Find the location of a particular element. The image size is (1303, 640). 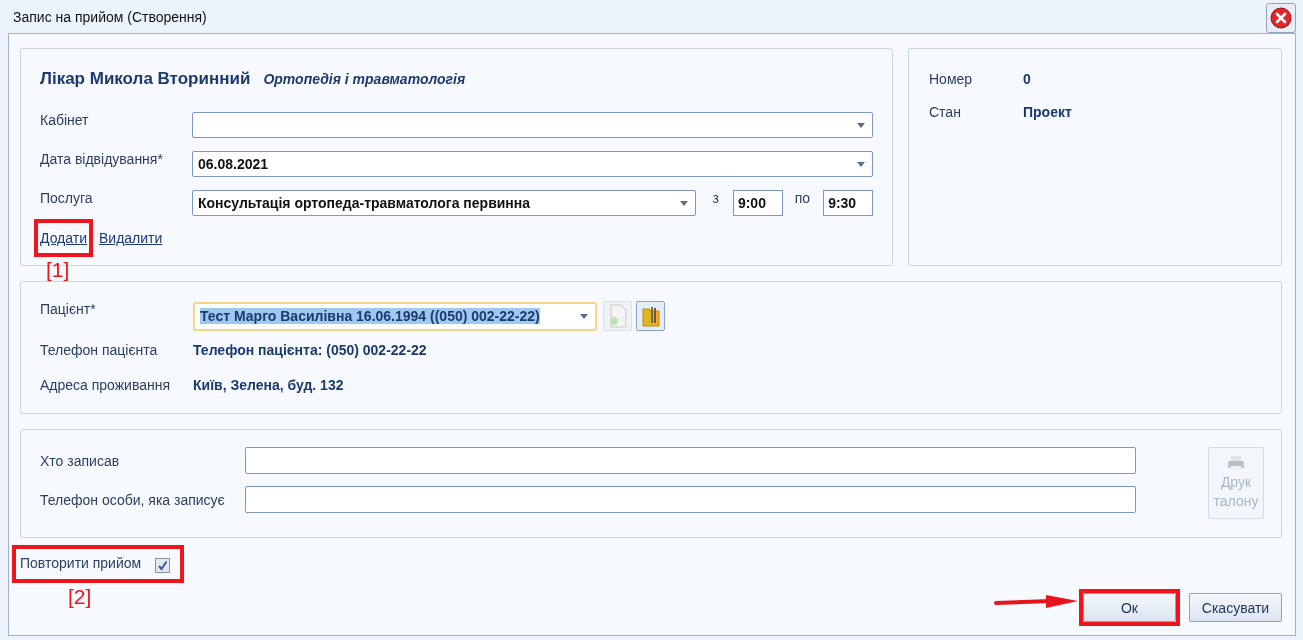

status-value: 0 is located at coordinates (1027, 80).